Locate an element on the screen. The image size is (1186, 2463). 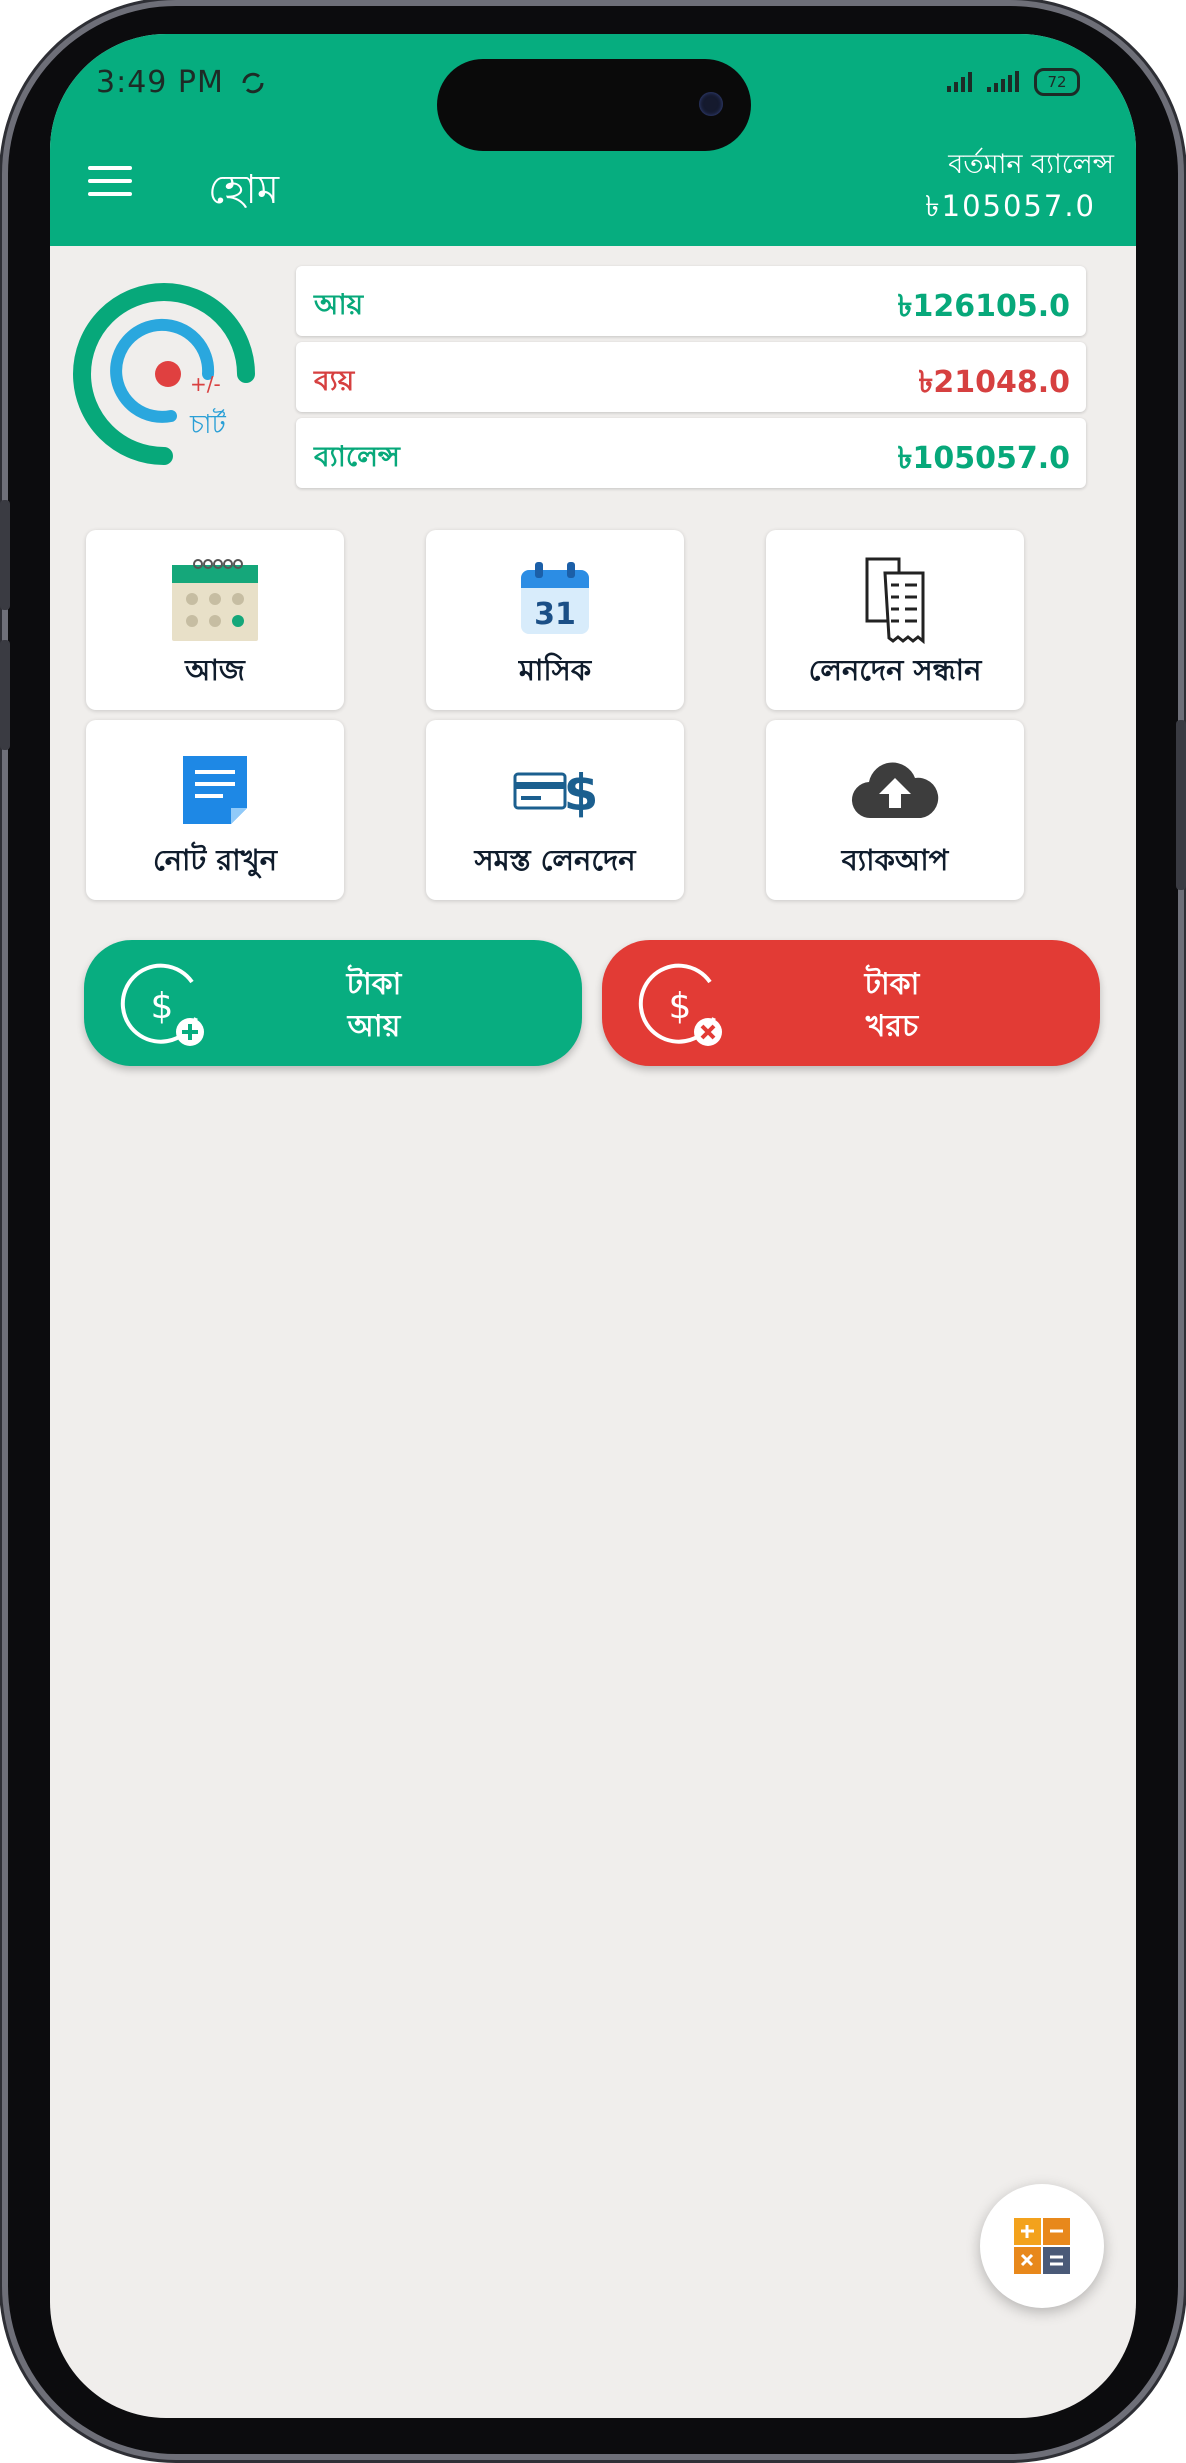
status-icons: 72 is located at coordinates (1013, 82).